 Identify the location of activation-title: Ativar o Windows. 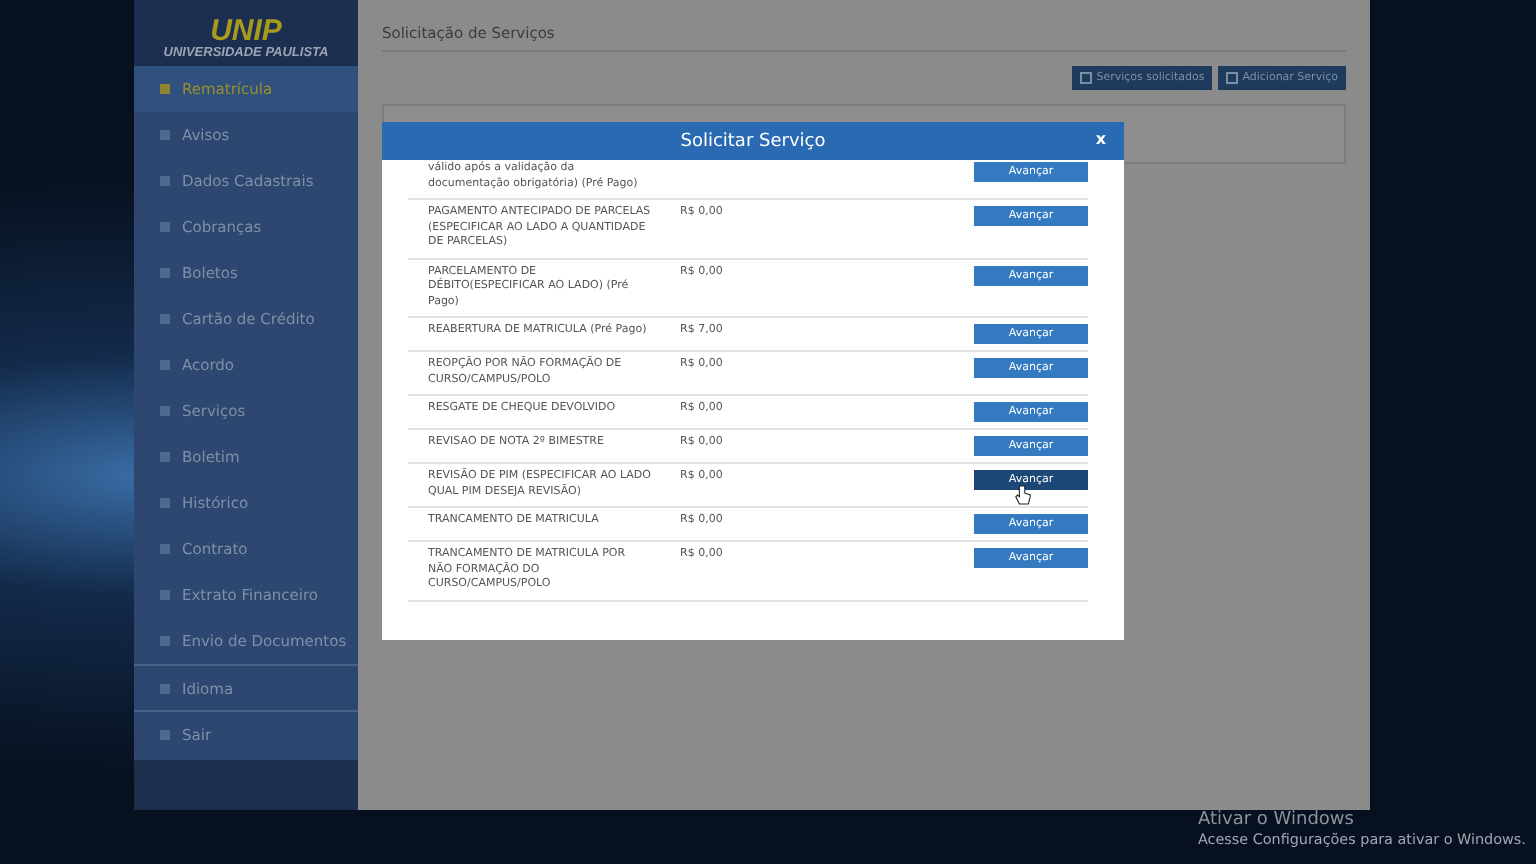
(1277, 820).